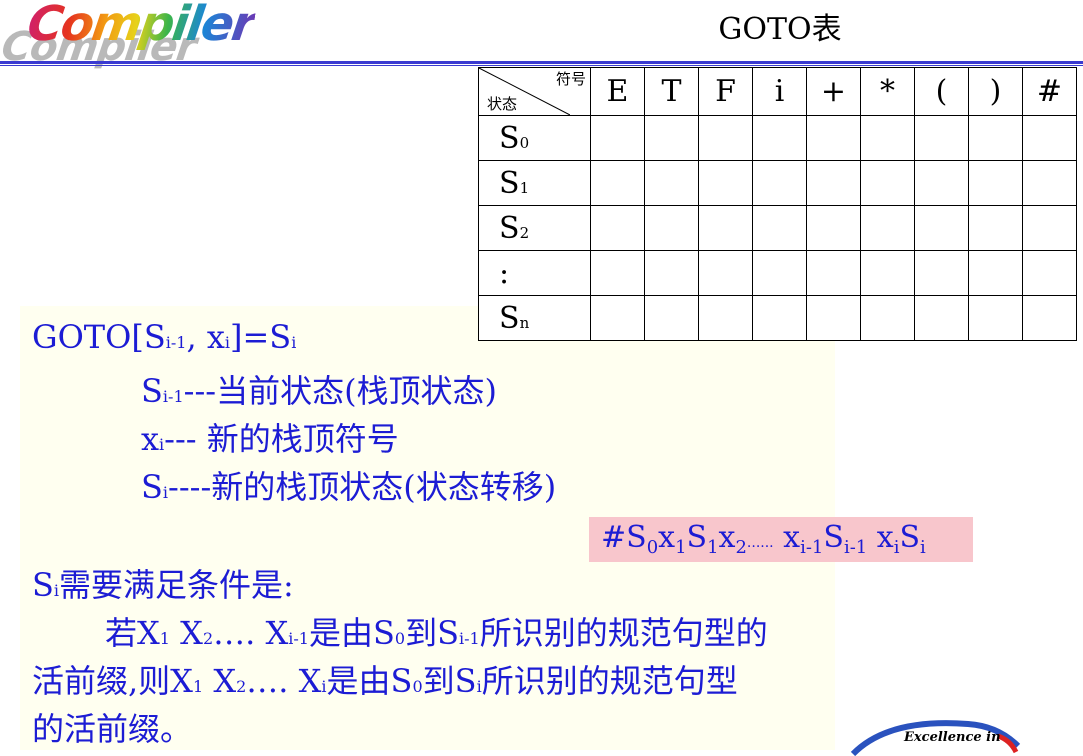 Image resolution: width=1083 pixels, height=756 pixels. I want to click on state-label: Sn, so click(534, 318).